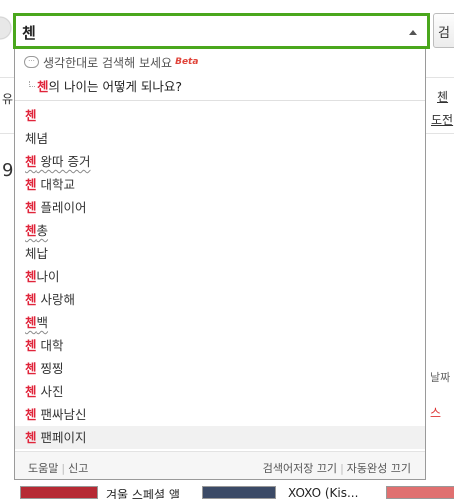  Describe the element at coordinates (32, 83) in the screenshot. I see `reply-arrow-icon` at that location.